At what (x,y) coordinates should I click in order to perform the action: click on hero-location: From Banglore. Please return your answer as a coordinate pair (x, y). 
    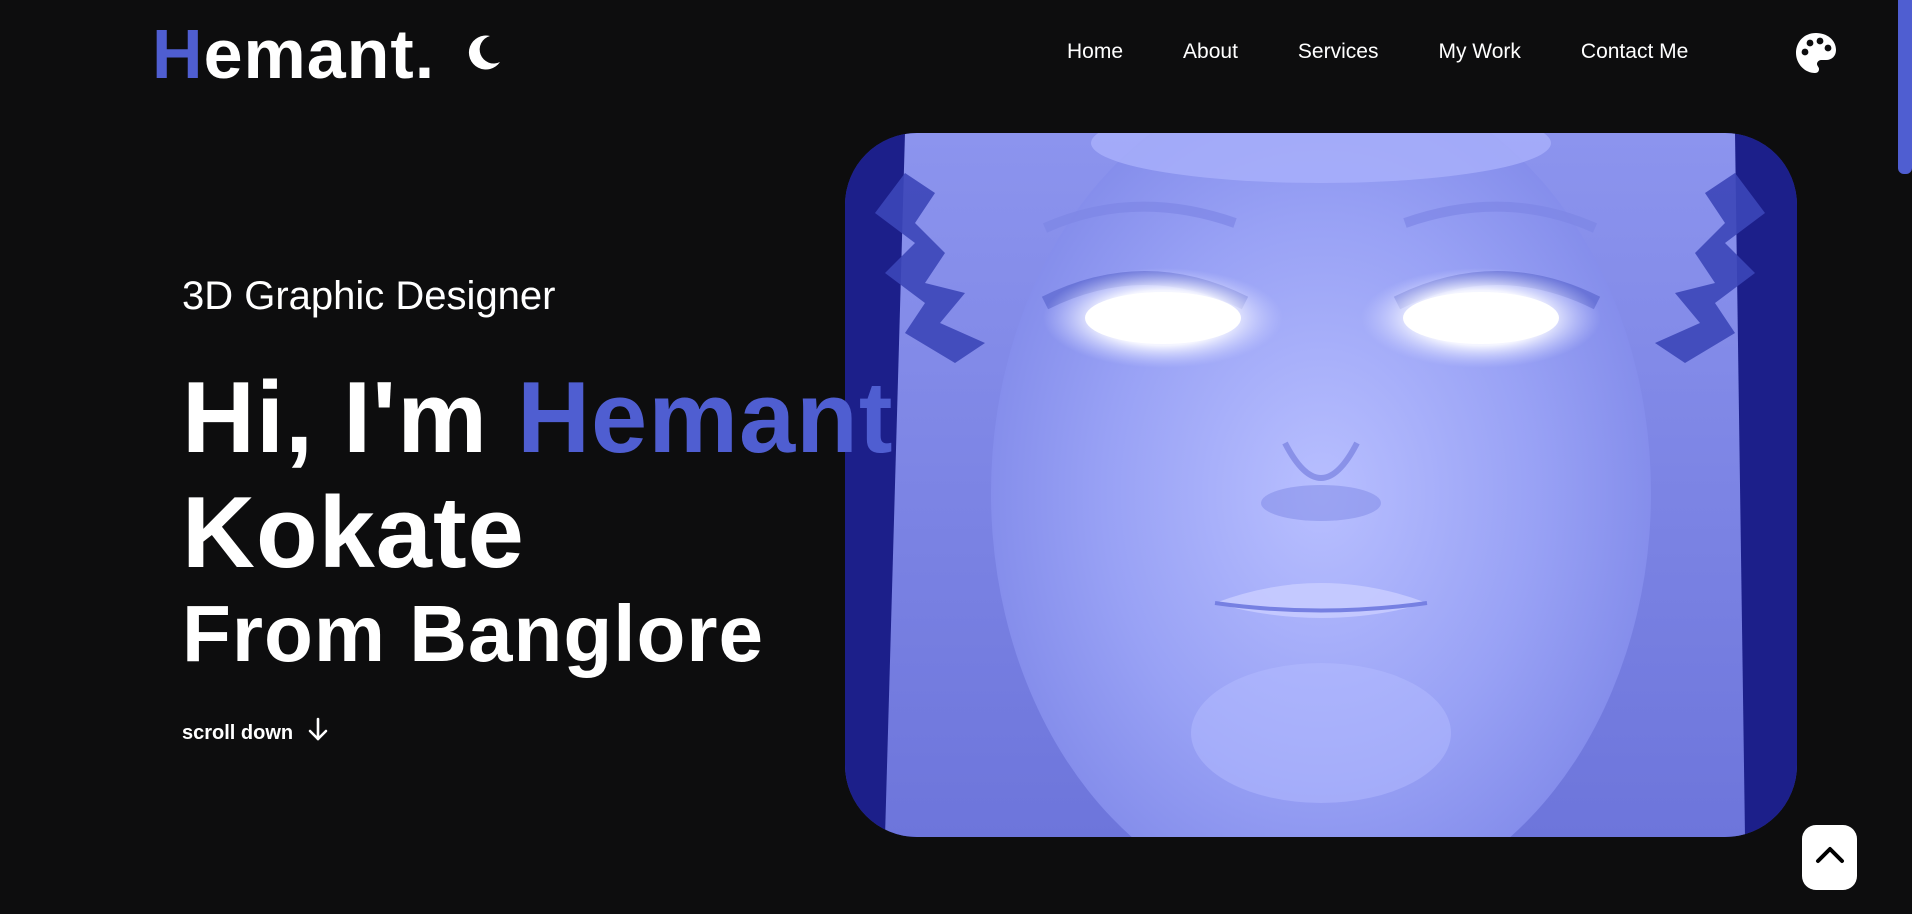
    Looking at the image, I should click on (473, 633).